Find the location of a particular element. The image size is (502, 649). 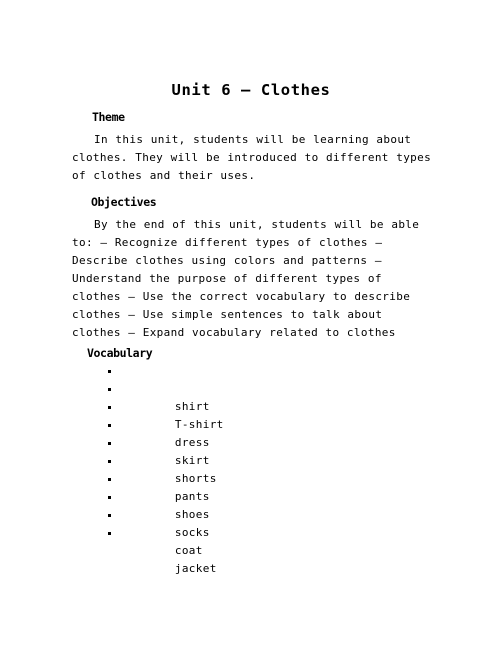

list-item: shorts is located at coordinates (164, 459).